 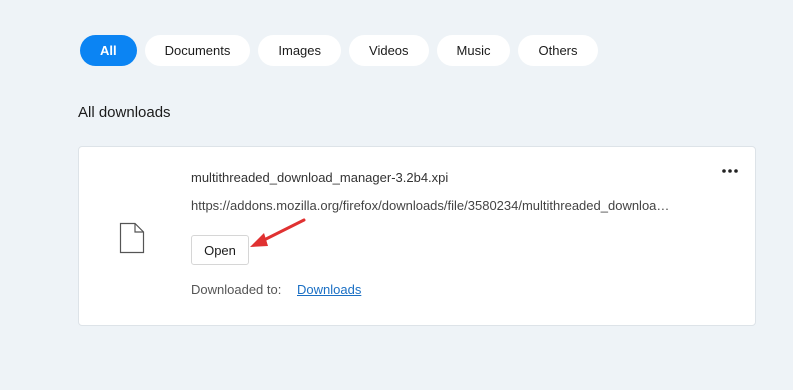 I want to click on file-icon, so click(x=132, y=240).